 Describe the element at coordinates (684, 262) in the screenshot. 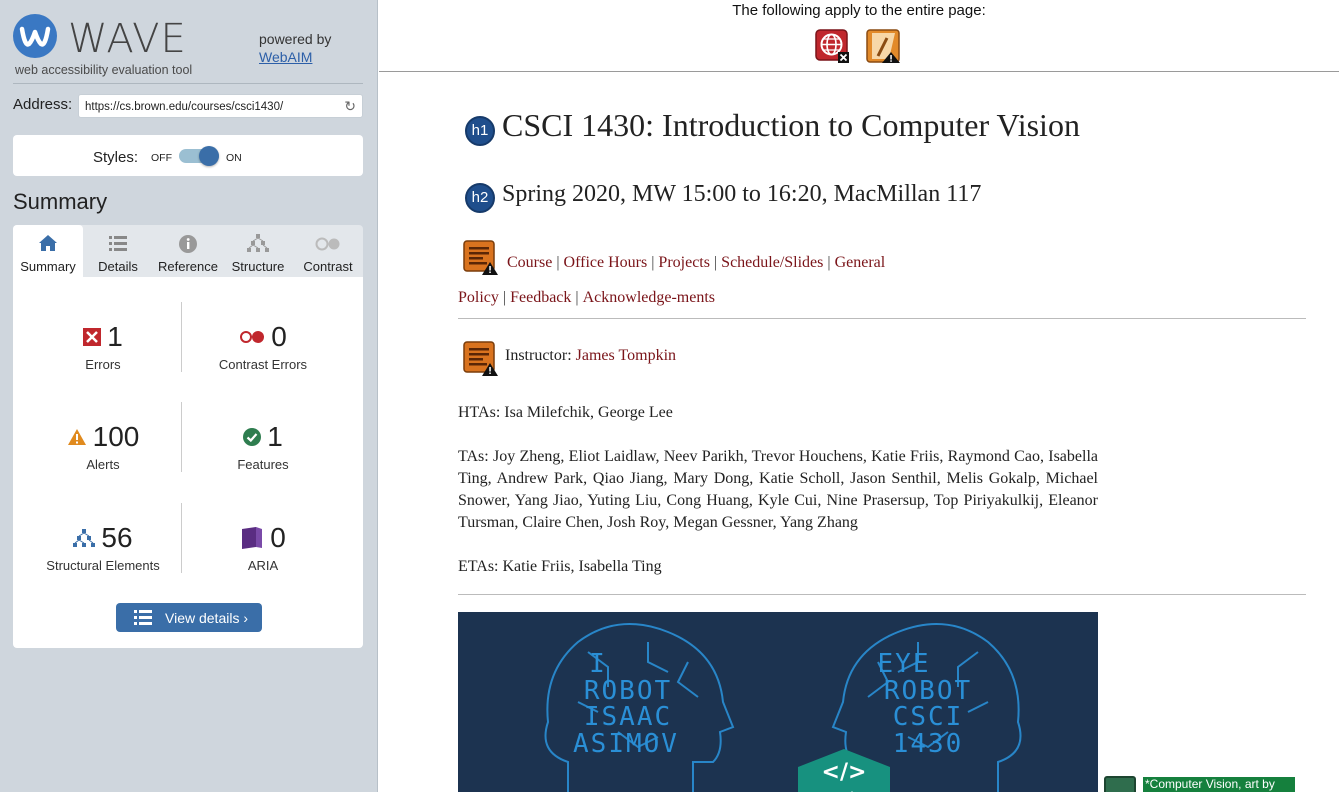

I see `nav-link-projects: Projects` at that location.